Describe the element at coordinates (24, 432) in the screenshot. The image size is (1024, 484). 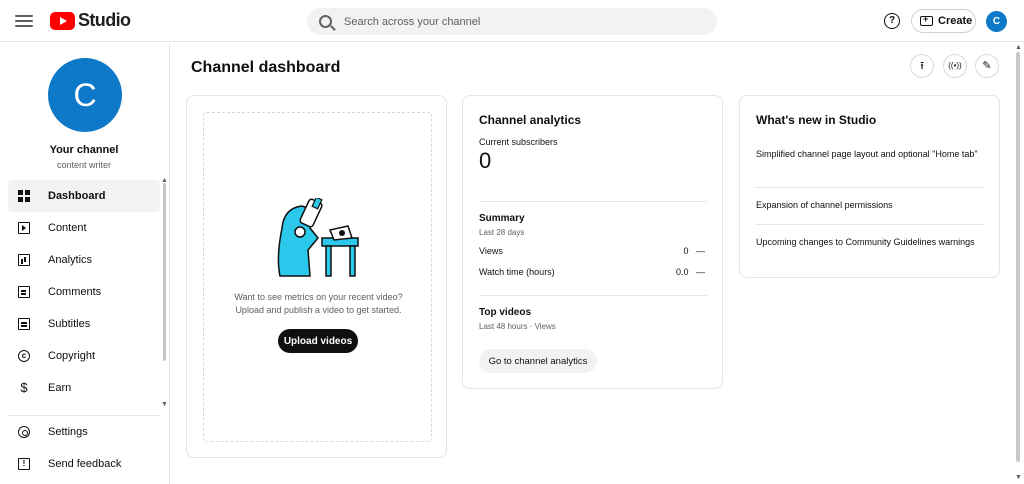
I see `gear-icon` at that location.